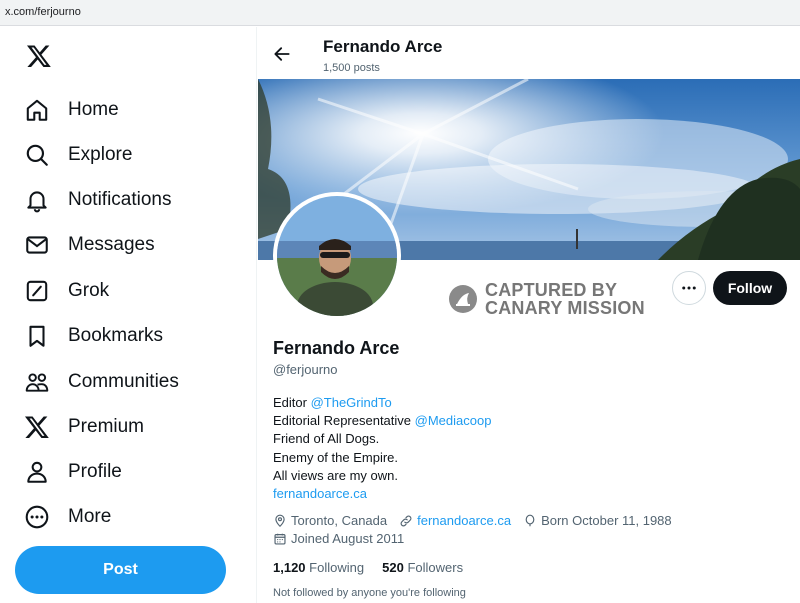 Image resolution: width=800 pixels, height=603 pixels. Describe the element at coordinates (37, 245) in the screenshot. I see `envelope-icon` at that location.